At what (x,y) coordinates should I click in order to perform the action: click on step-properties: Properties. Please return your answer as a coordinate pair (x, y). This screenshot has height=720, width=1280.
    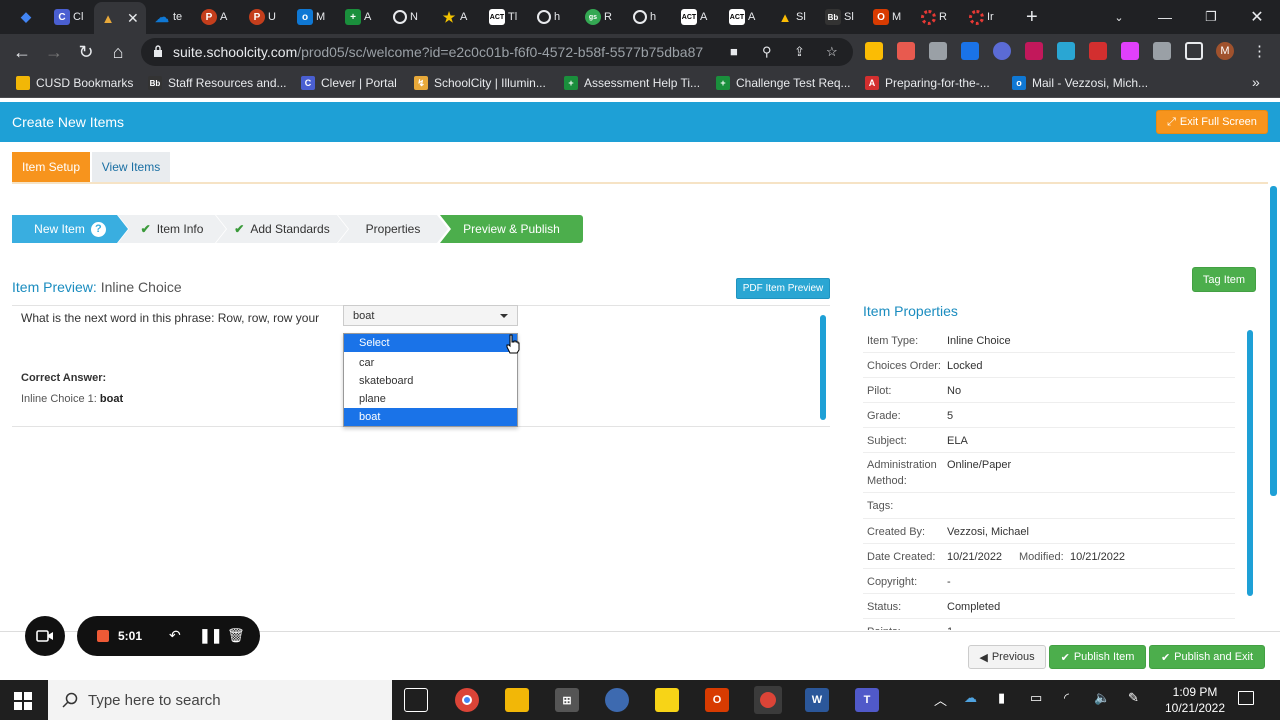
    Looking at the image, I should click on (393, 229).